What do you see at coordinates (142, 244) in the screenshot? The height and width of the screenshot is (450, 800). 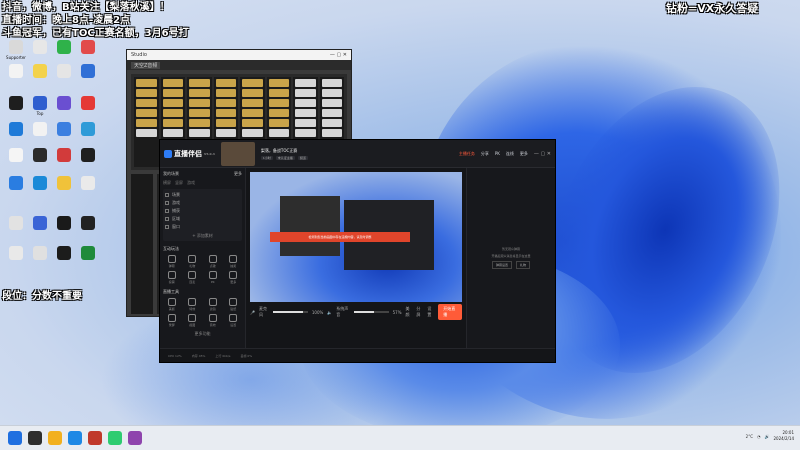 I see `mixer-channel-strip` at bounding box center [142, 244].